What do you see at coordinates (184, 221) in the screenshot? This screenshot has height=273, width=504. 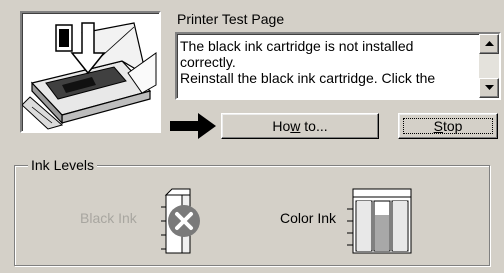 I see `error-x-icon` at bounding box center [184, 221].